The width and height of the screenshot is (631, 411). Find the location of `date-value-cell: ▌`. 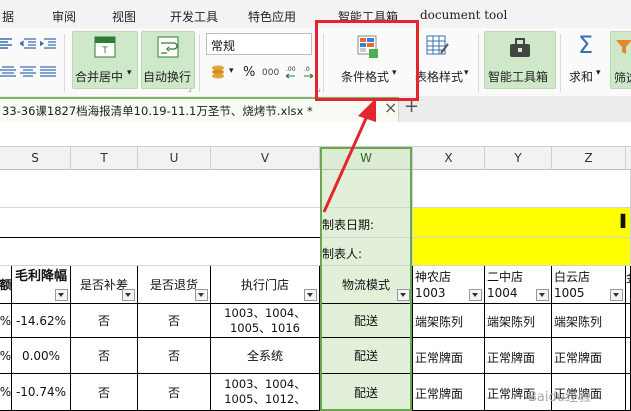

date-value-cell: ▌ is located at coordinates (522, 223).